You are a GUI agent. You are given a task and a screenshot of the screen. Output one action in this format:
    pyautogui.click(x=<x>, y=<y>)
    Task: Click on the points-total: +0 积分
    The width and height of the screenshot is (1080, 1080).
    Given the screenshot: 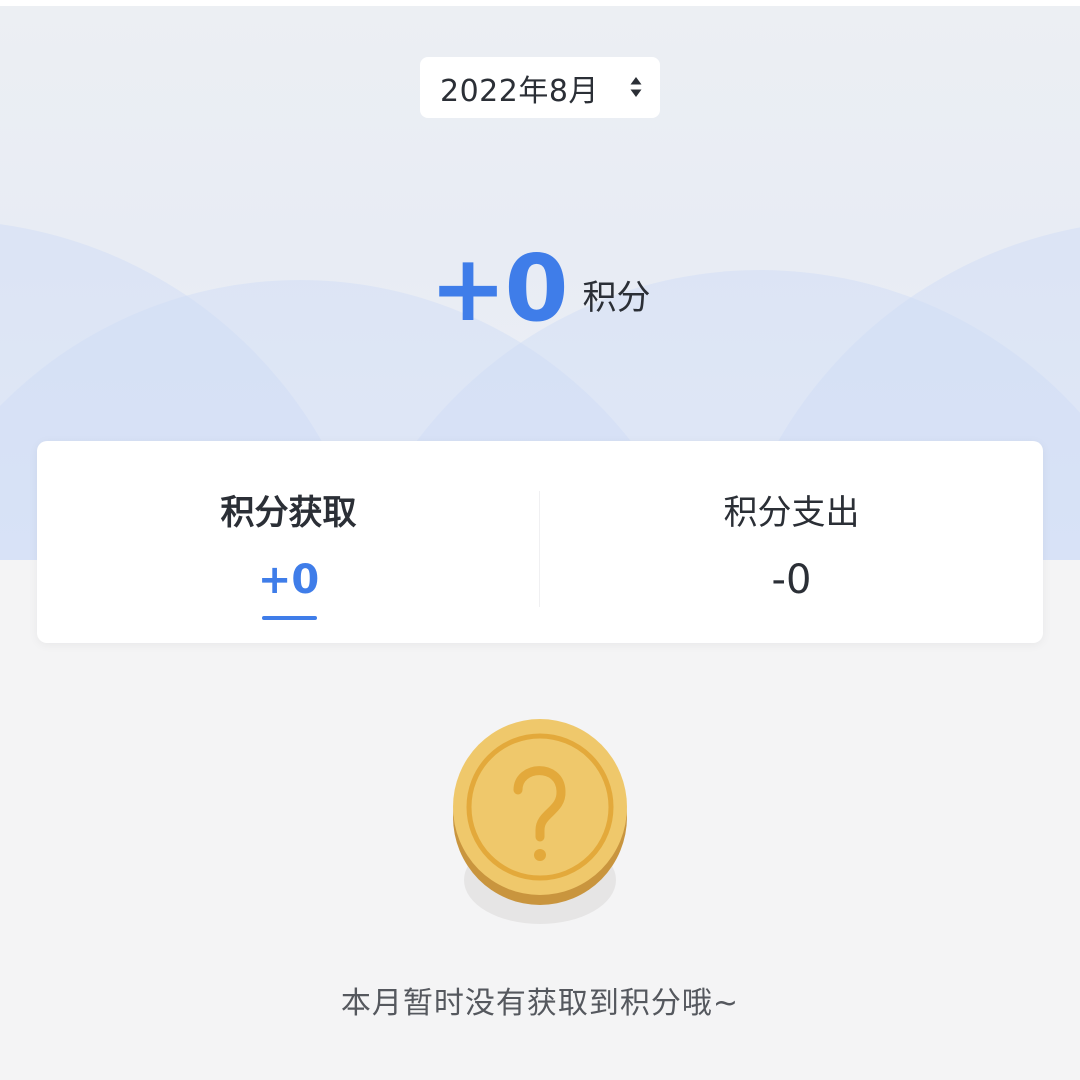 What is the action you would take?
    pyautogui.click(x=540, y=280)
    